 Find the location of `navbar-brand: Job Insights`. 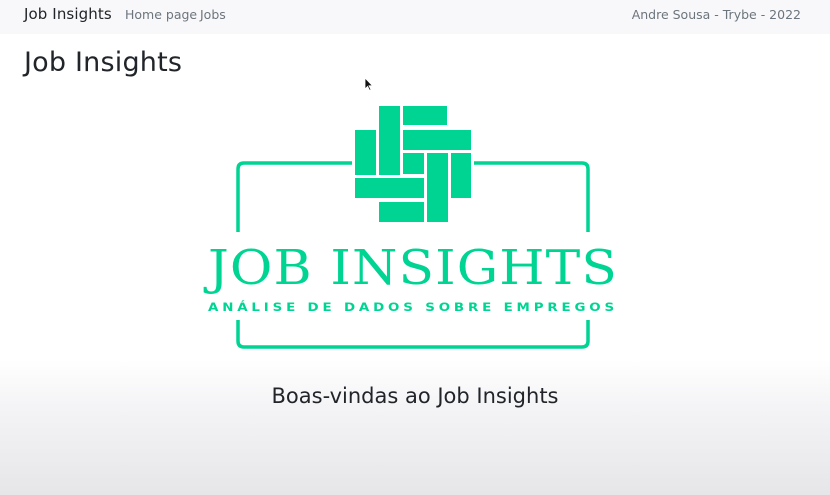

navbar-brand: Job Insights is located at coordinates (68, 14).